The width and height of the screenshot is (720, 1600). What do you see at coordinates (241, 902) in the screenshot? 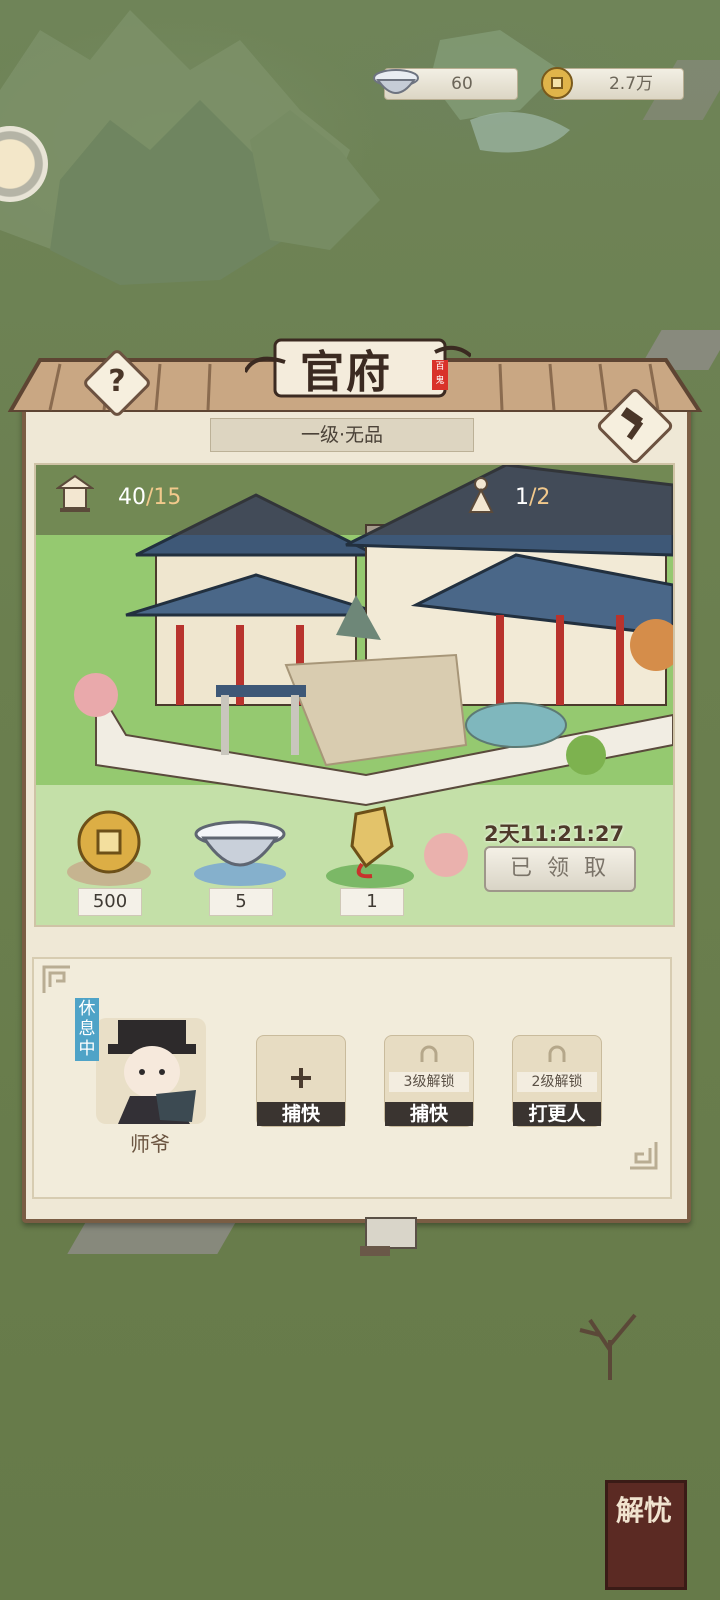
I see `reward-amount: 5` at bounding box center [241, 902].